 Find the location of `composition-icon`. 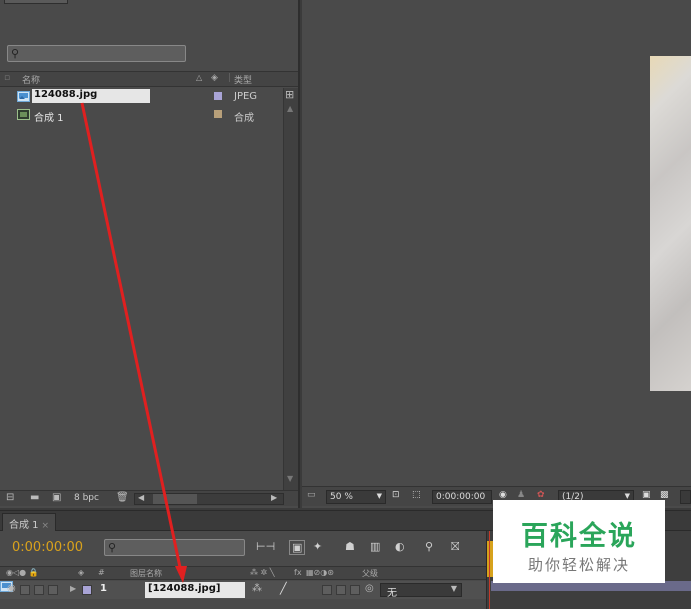

composition-icon is located at coordinates (23, 114).